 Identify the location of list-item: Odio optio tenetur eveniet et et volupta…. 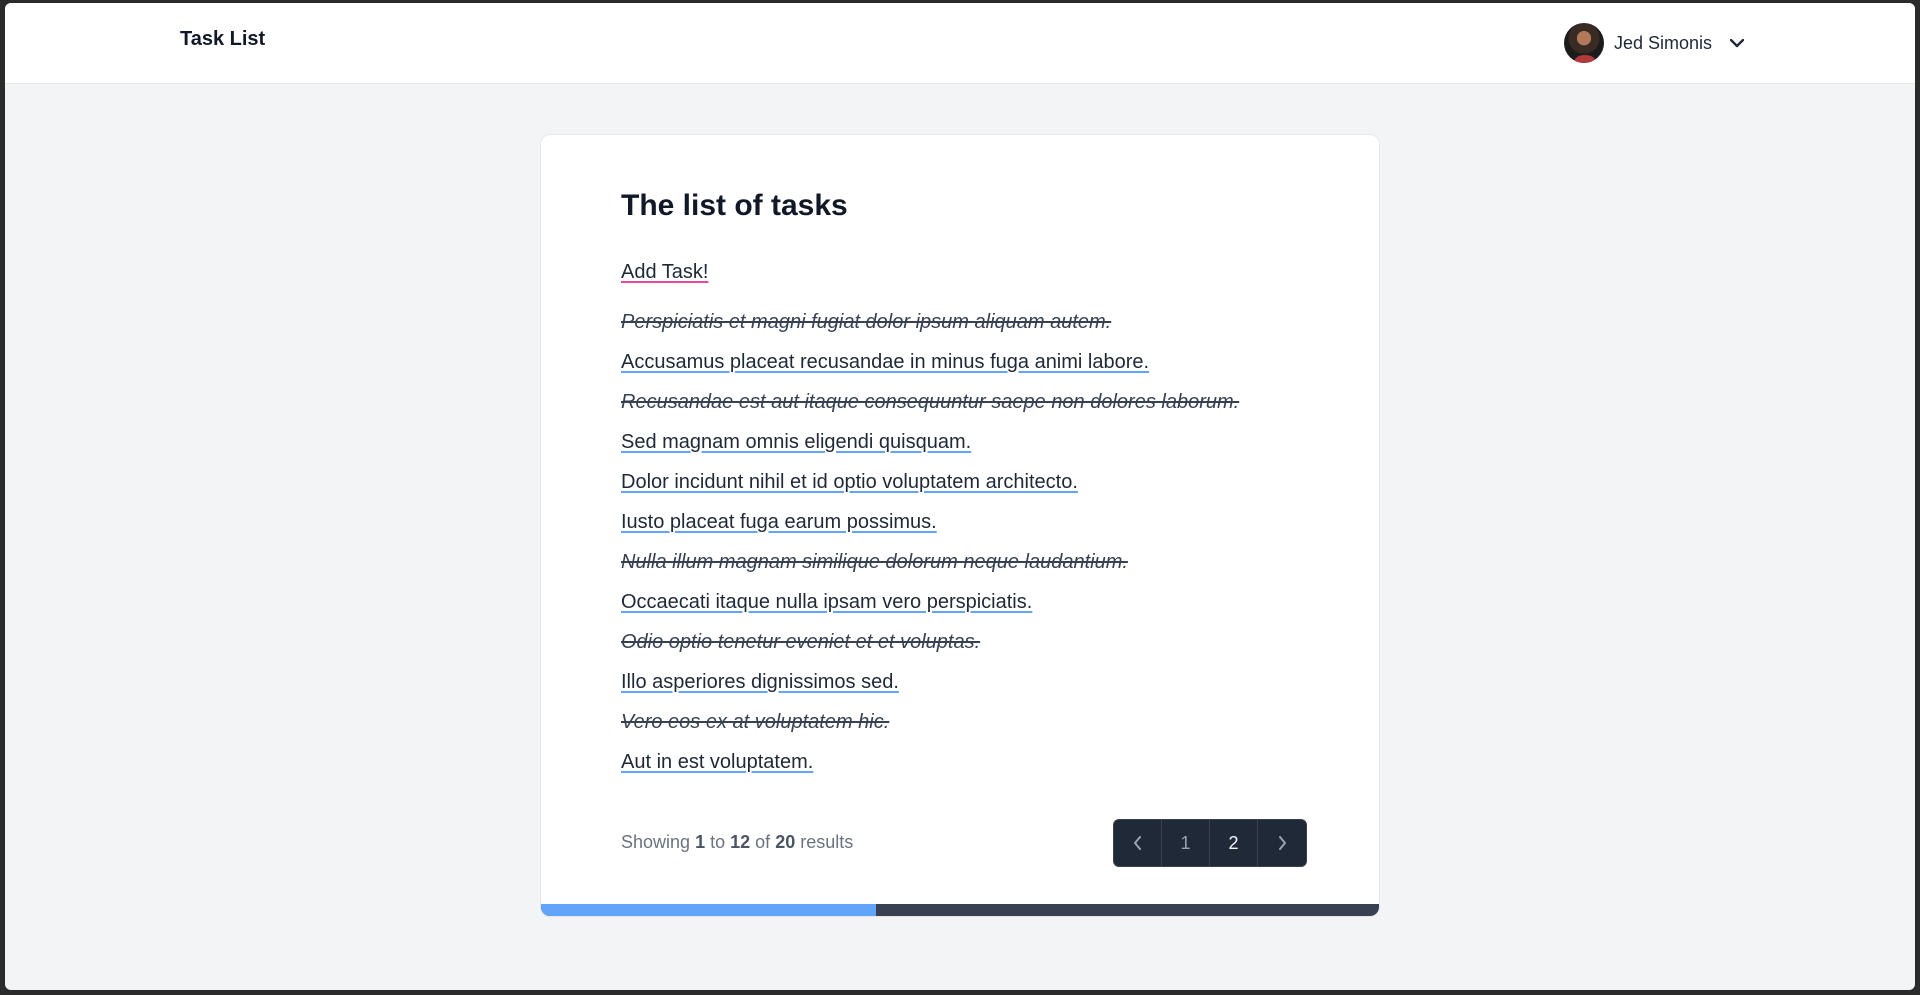
(930, 648).